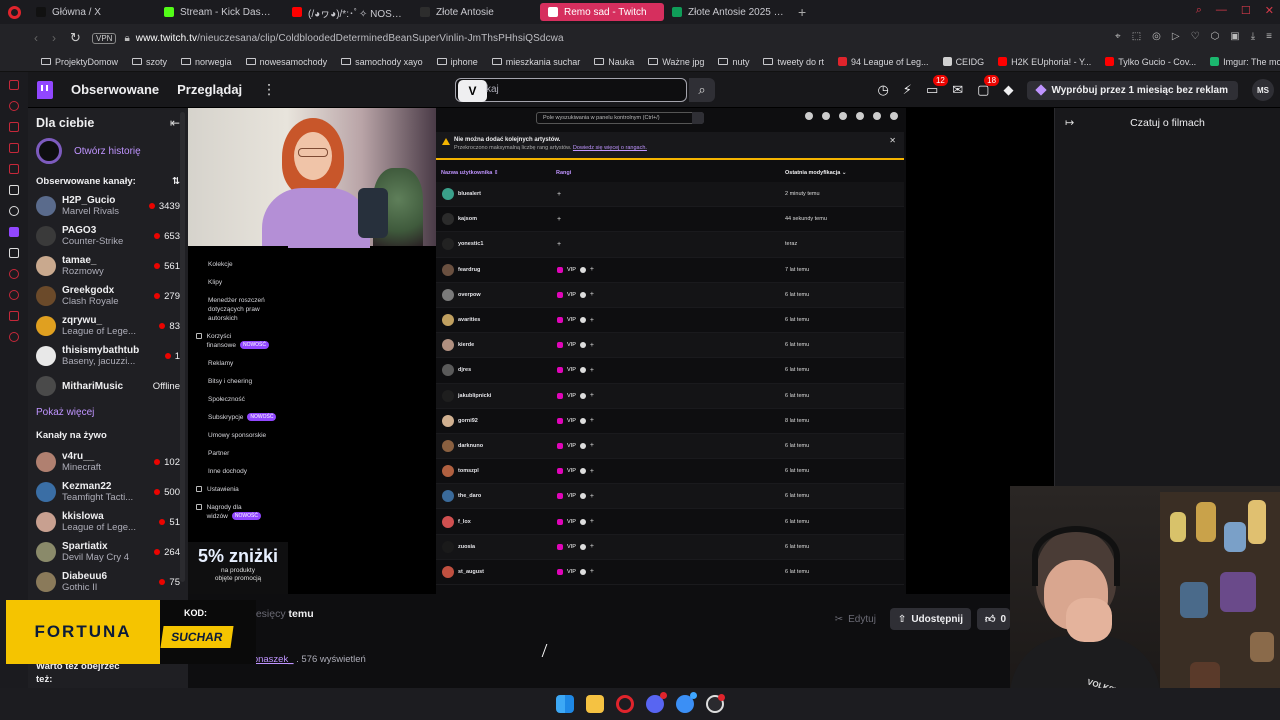  What do you see at coordinates (14, 148) in the screenshot?
I see `wallet-icon` at bounding box center [14, 148].